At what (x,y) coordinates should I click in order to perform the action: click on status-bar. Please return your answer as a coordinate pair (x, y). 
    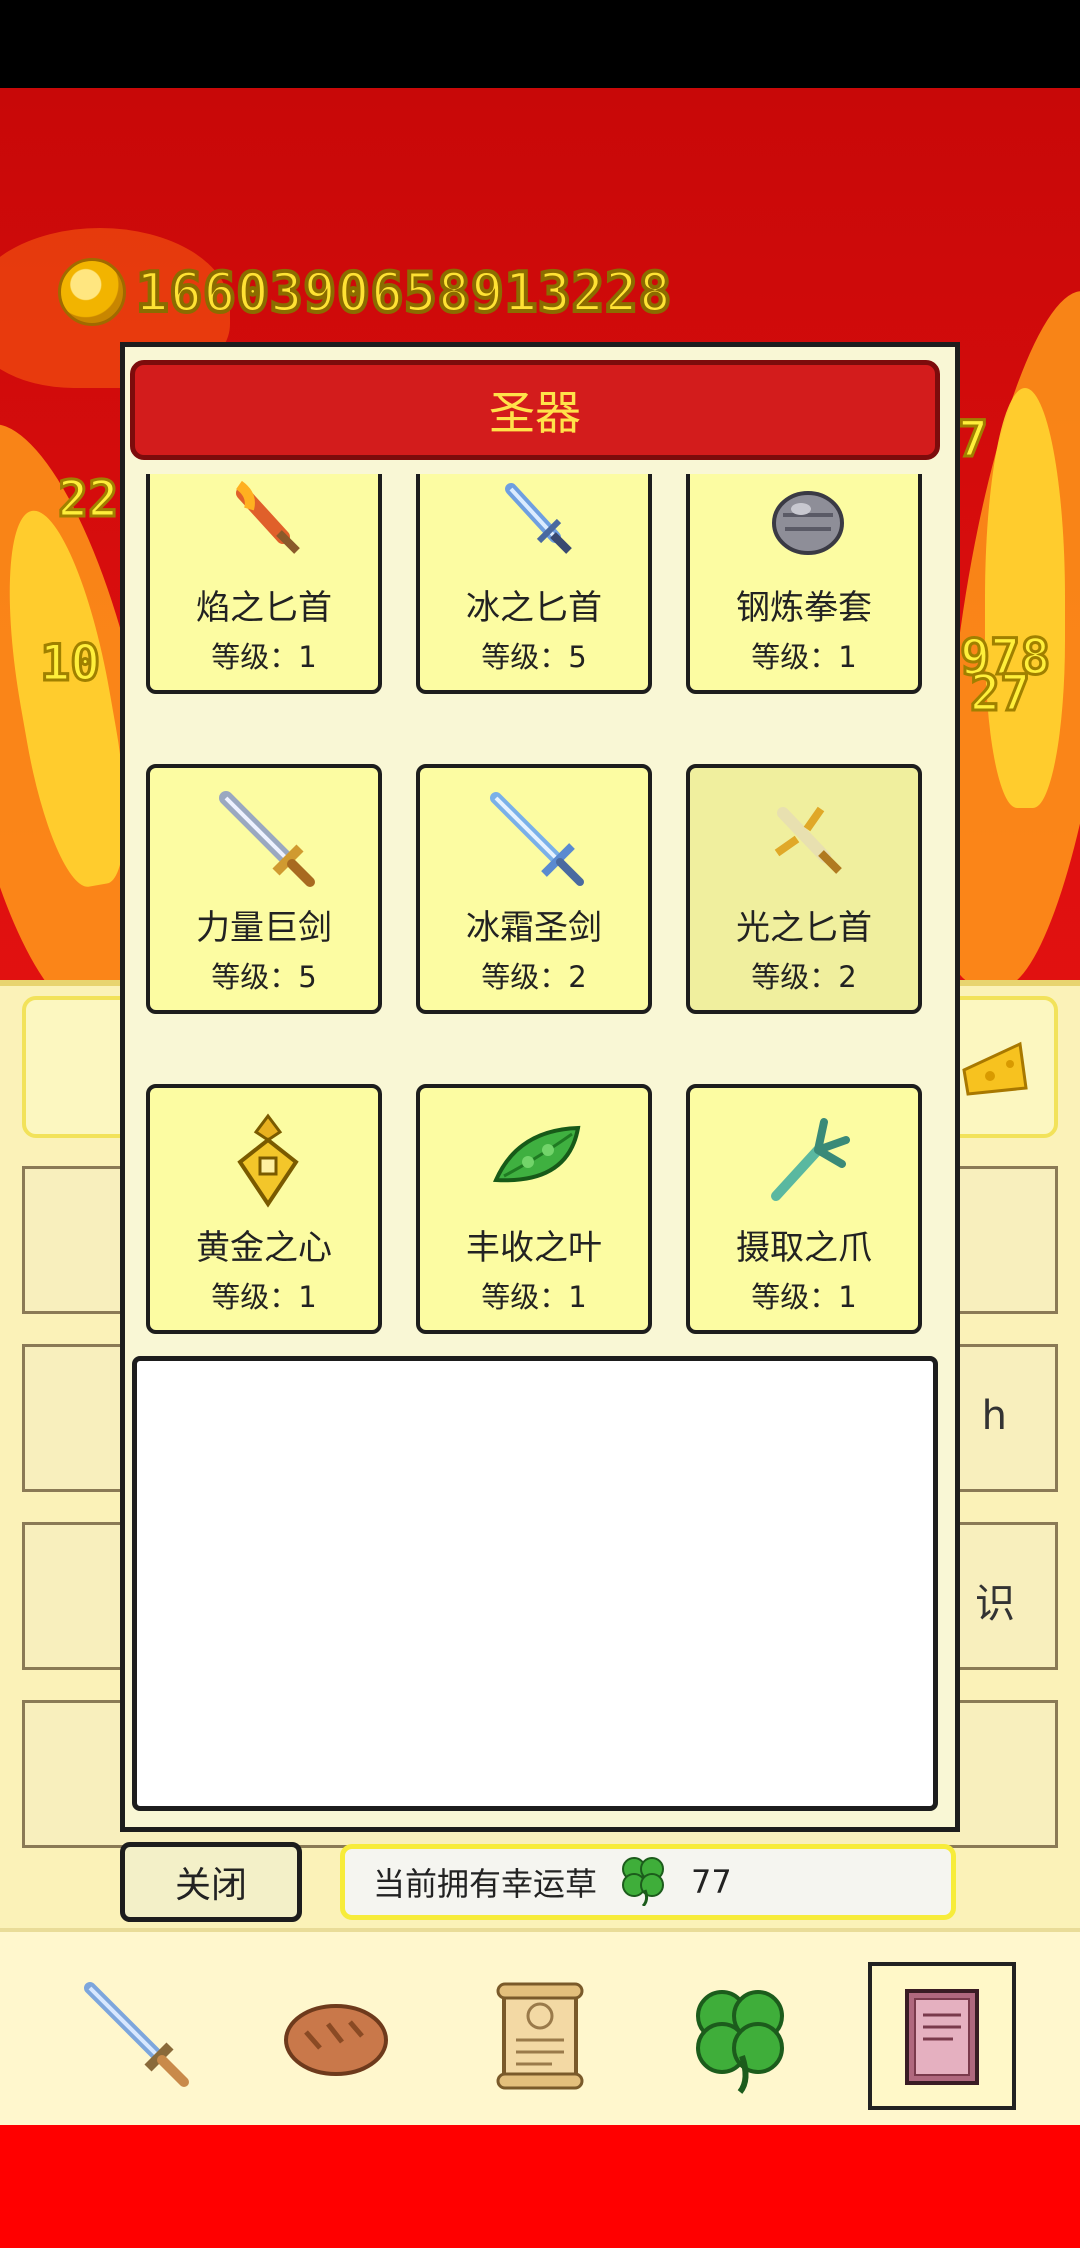
    Looking at the image, I should click on (540, 44).